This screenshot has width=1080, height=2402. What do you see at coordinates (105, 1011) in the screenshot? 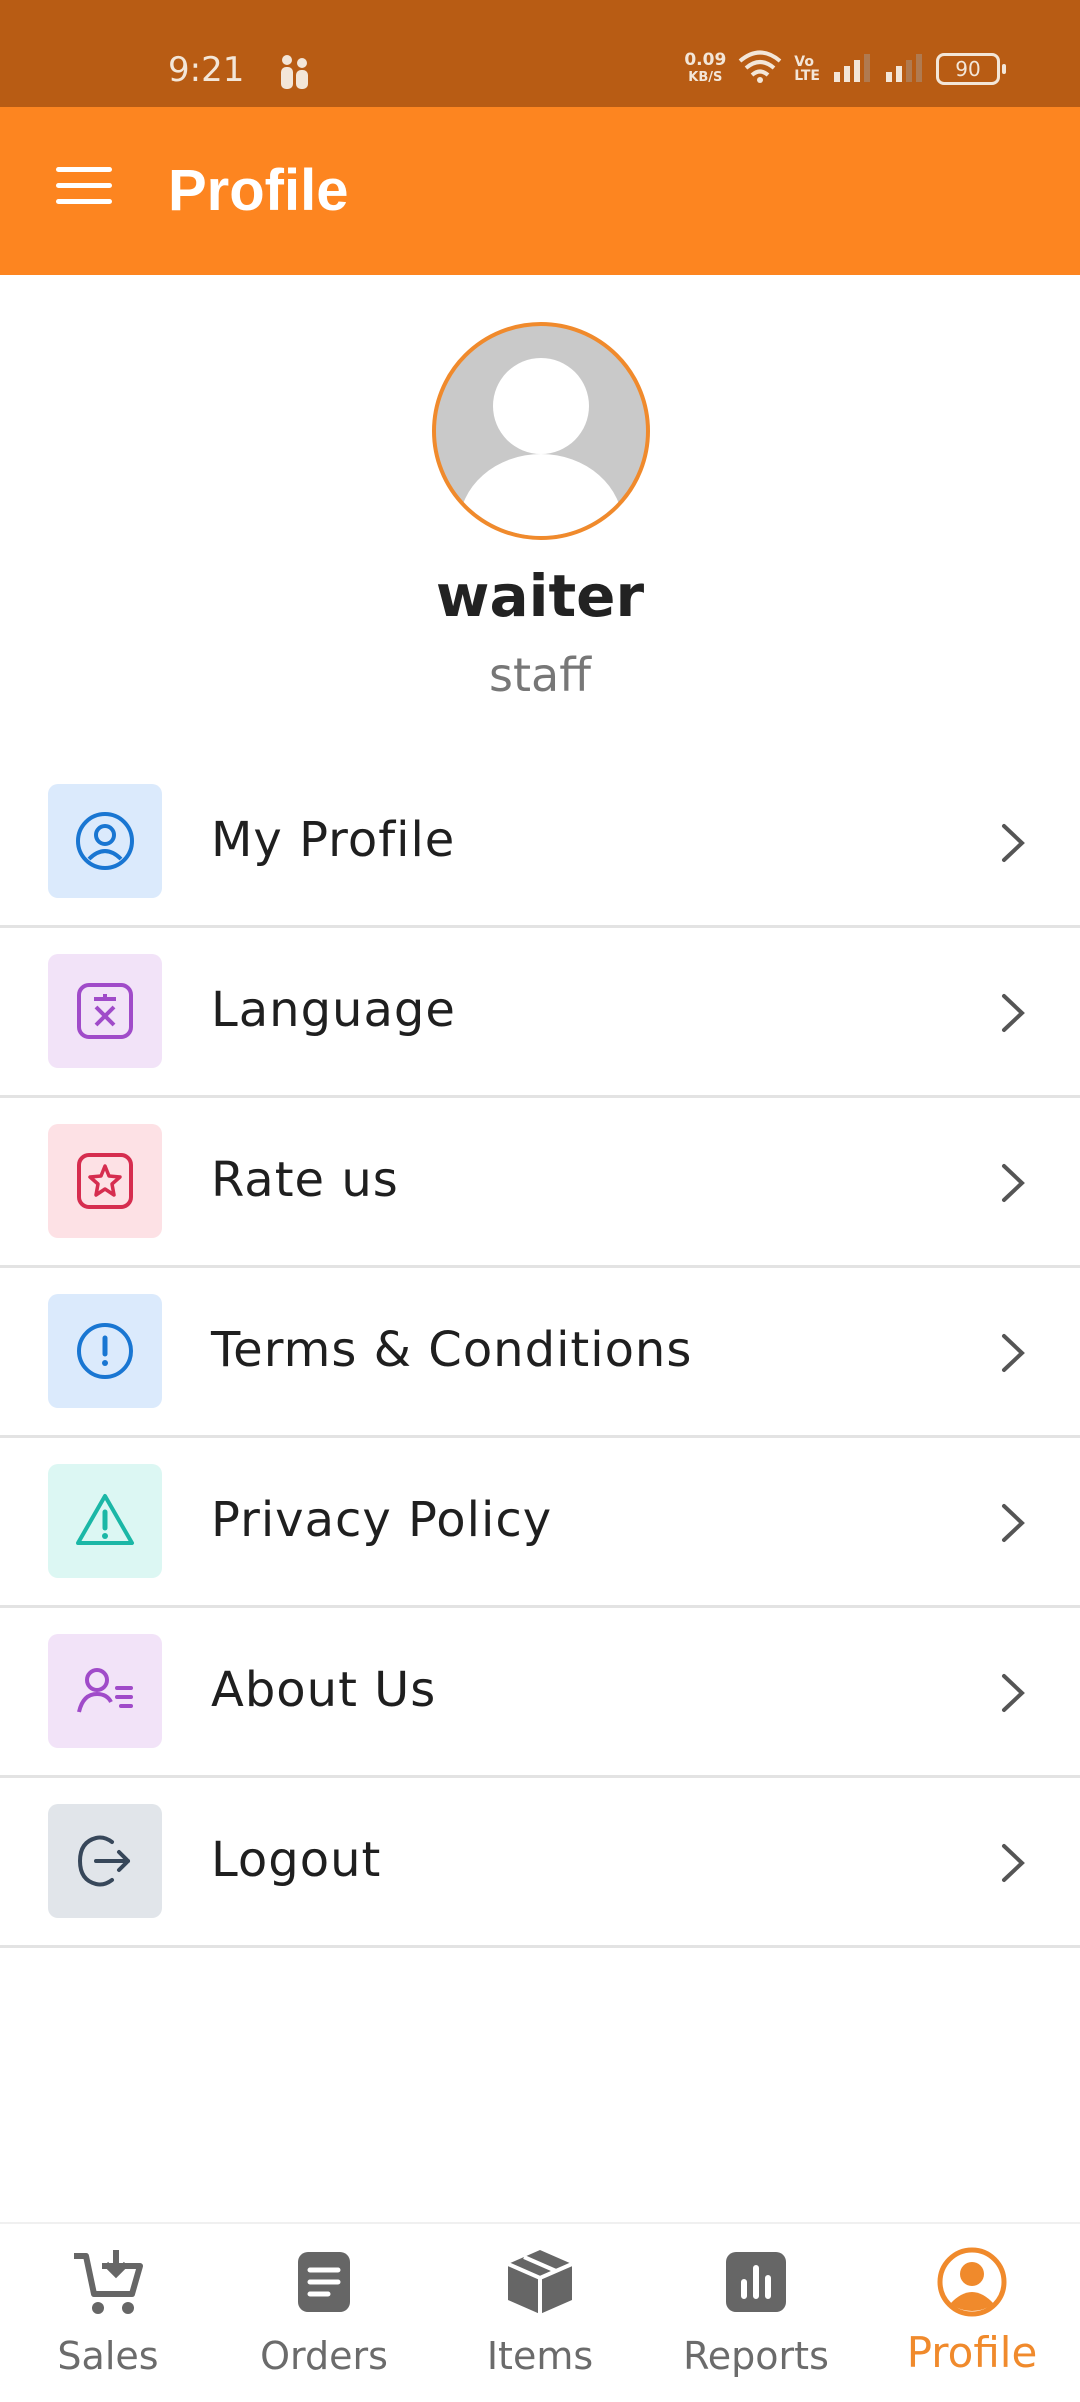
I see `translate-icon` at bounding box center [105, 1011].